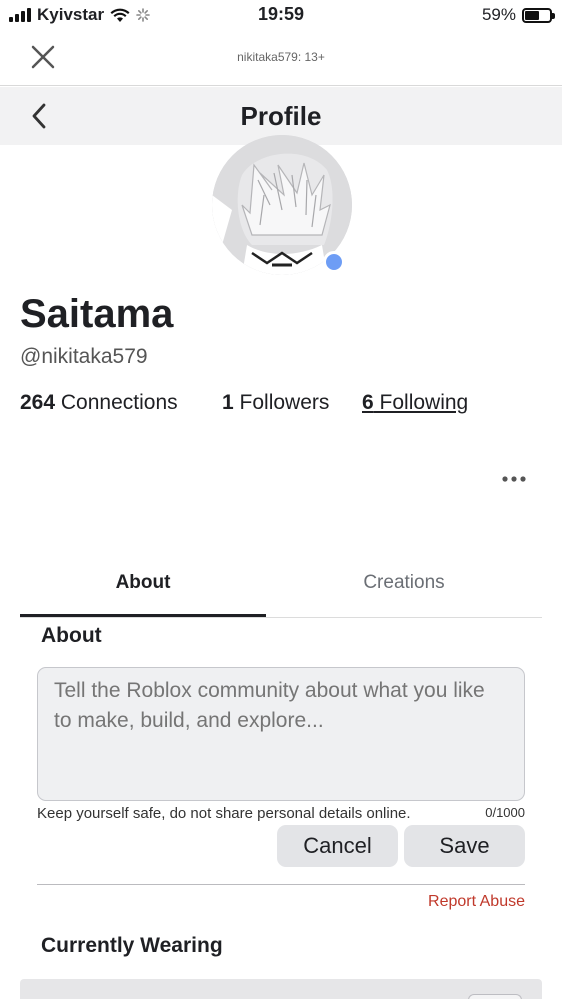  What do you see at coordinates (464, 846) in the screenshot?
I see `save-button: Save` at bounding box center [464, 846].